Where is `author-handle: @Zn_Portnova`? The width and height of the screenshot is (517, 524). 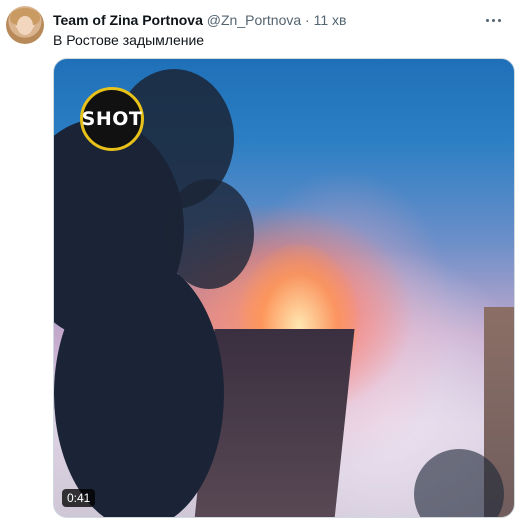
author-handle: @Zn_Portnova is located at coordinates (254, 20).